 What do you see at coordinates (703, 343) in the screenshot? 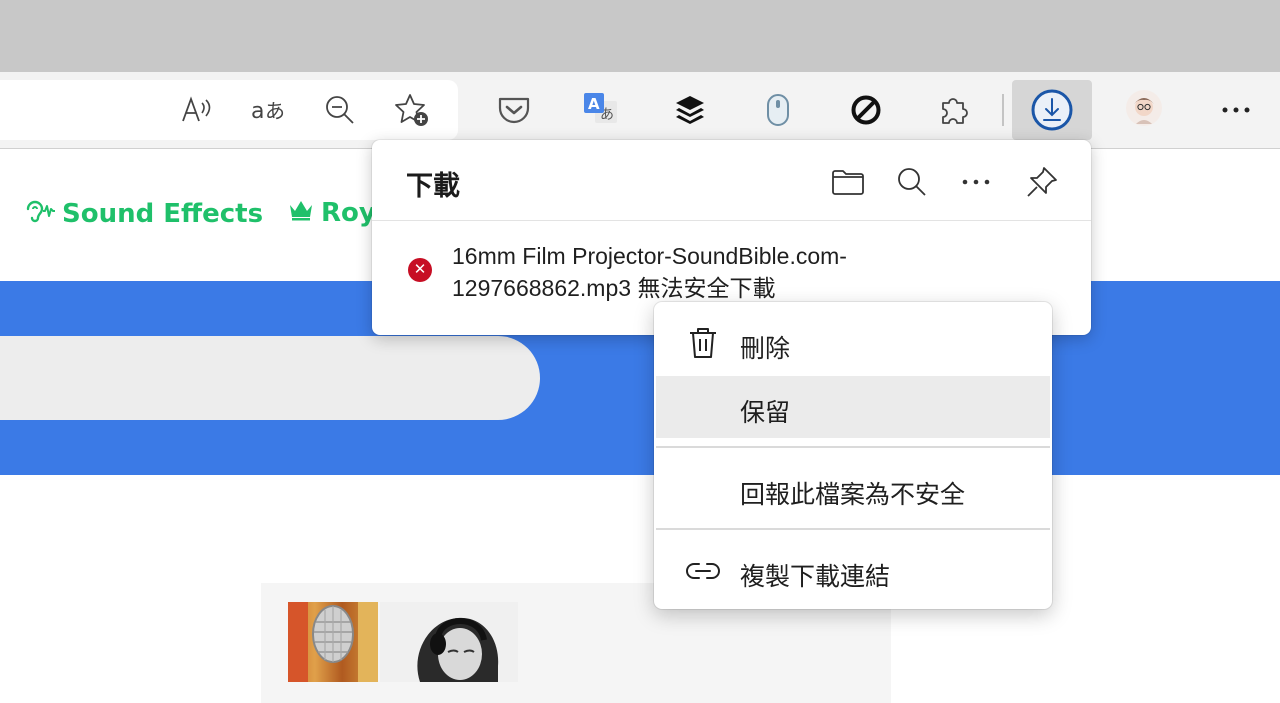
I see `trash-icon` at bounding box center [703, 343].